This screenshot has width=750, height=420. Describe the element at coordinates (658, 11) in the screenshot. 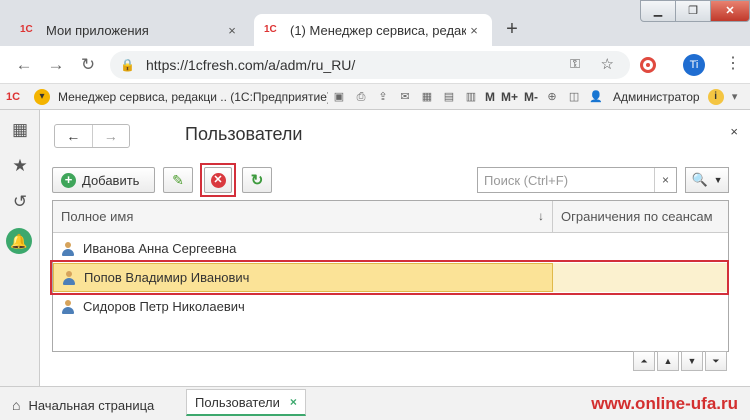

I see `window-minimize-button: ▁` at that location.